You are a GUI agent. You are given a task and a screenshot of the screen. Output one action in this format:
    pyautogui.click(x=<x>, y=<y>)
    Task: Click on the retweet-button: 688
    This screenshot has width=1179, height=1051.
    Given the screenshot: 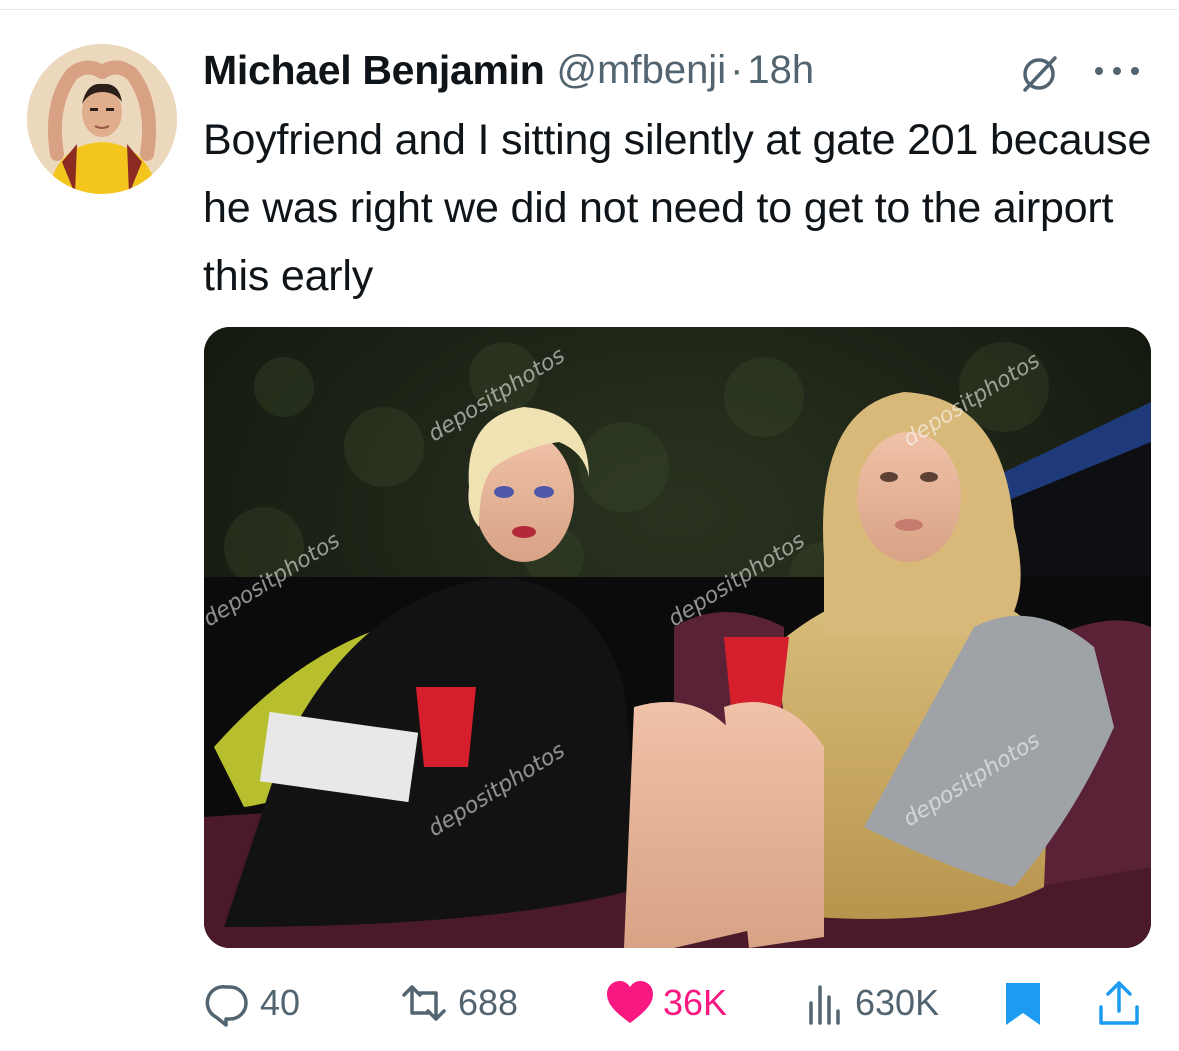 What is the action you would take?
    pyautogui.click(x=458, y=1003)
    